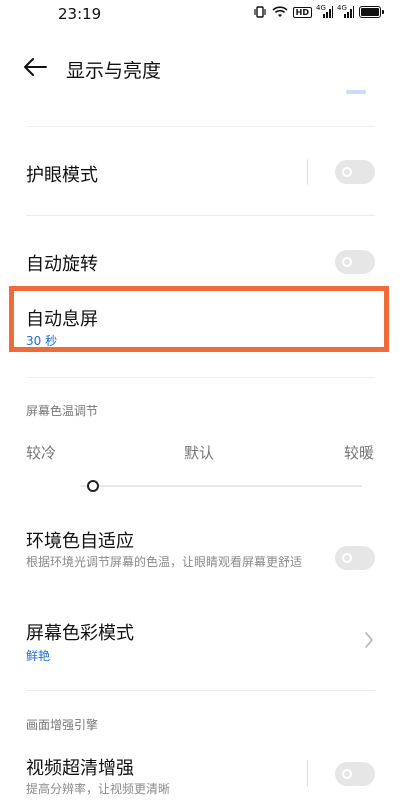  What do you see at coordinates (80, 541) in the screenshot?
I see `ambient-adapt-title: 环境色自适应` at bounding box center [80, 541].